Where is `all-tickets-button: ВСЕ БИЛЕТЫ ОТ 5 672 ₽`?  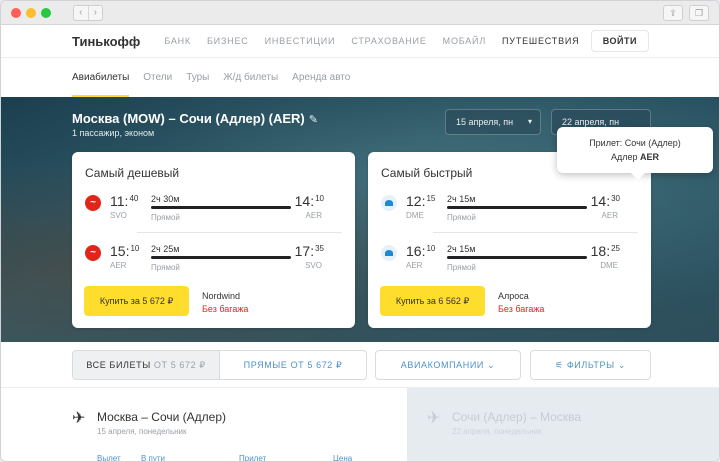 all-tickets-button: ВСЕ БИЛЕТЫ ОТ 5 672 ₽ is located at coordinates (146, 365).